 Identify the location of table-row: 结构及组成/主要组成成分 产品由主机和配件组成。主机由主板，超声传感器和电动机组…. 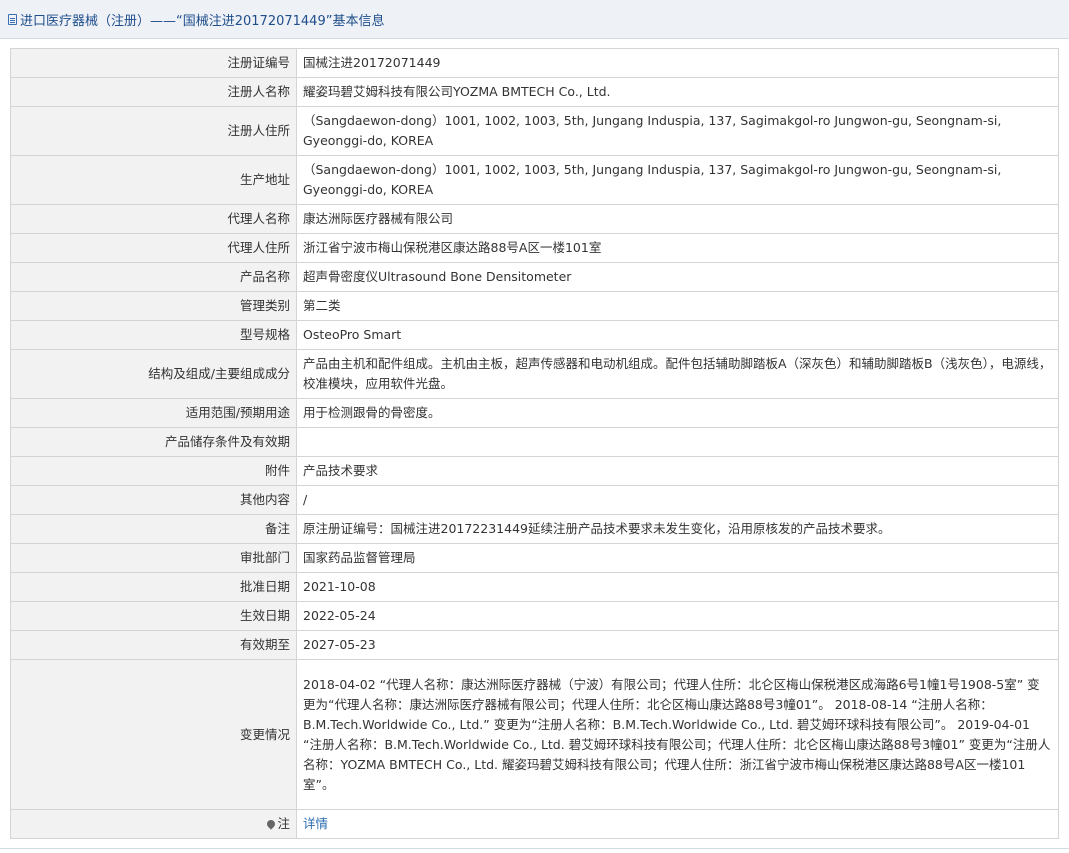
(534, 374).